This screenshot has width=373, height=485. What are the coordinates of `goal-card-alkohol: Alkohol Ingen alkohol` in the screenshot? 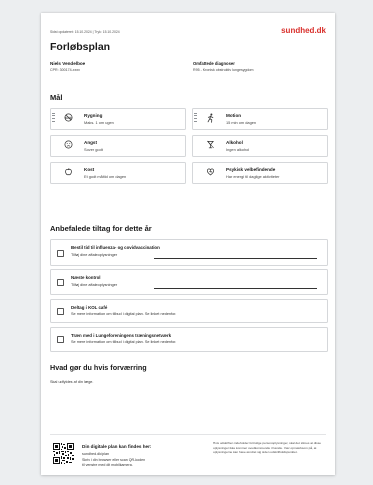 It's located at (260, 146).